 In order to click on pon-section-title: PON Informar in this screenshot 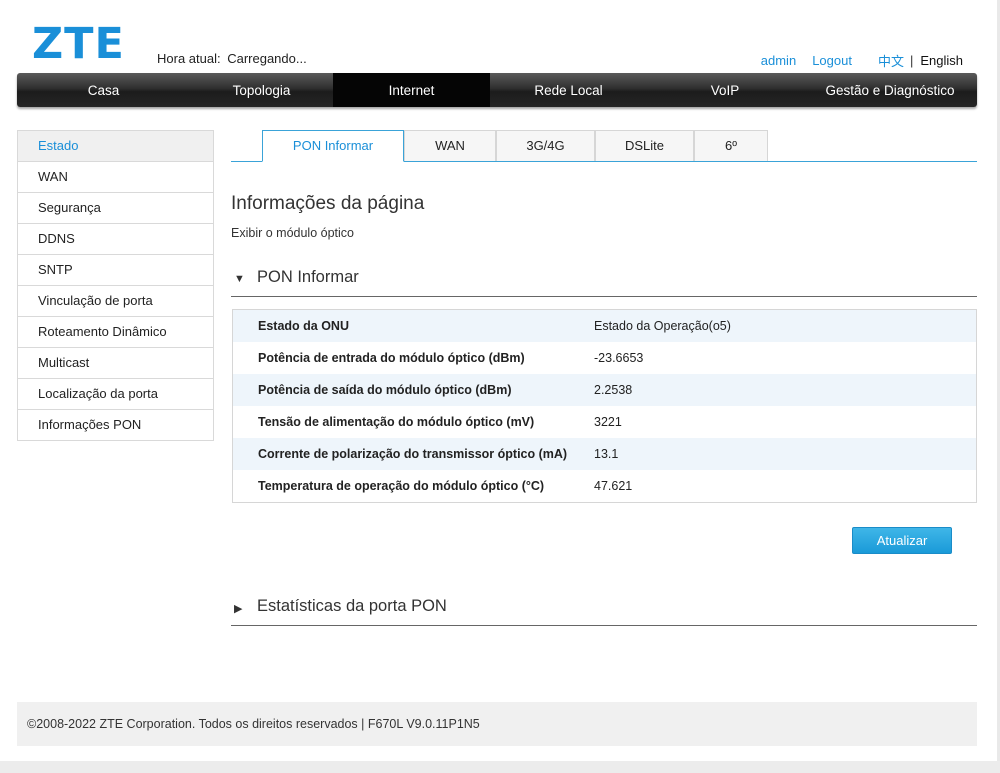, I will do `click(308, 277)`.